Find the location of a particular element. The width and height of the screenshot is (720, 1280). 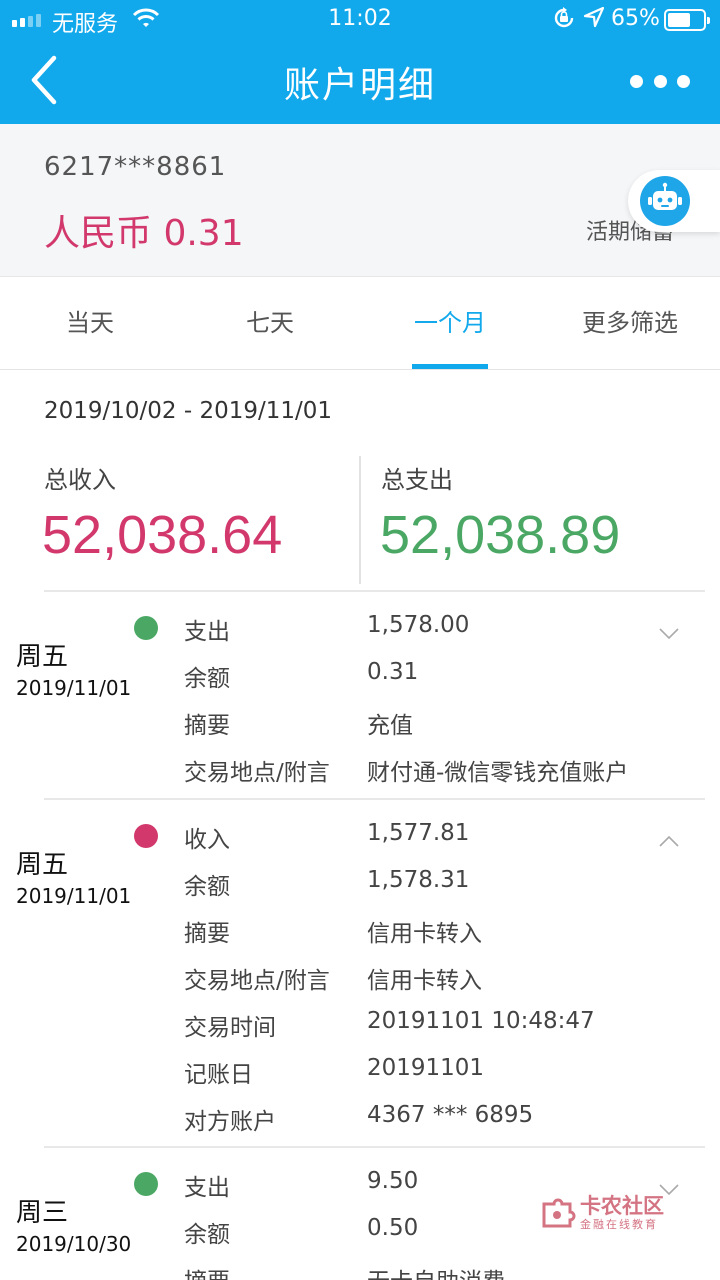

total-income-label: 总收入 is located at coordinates (80, 480).